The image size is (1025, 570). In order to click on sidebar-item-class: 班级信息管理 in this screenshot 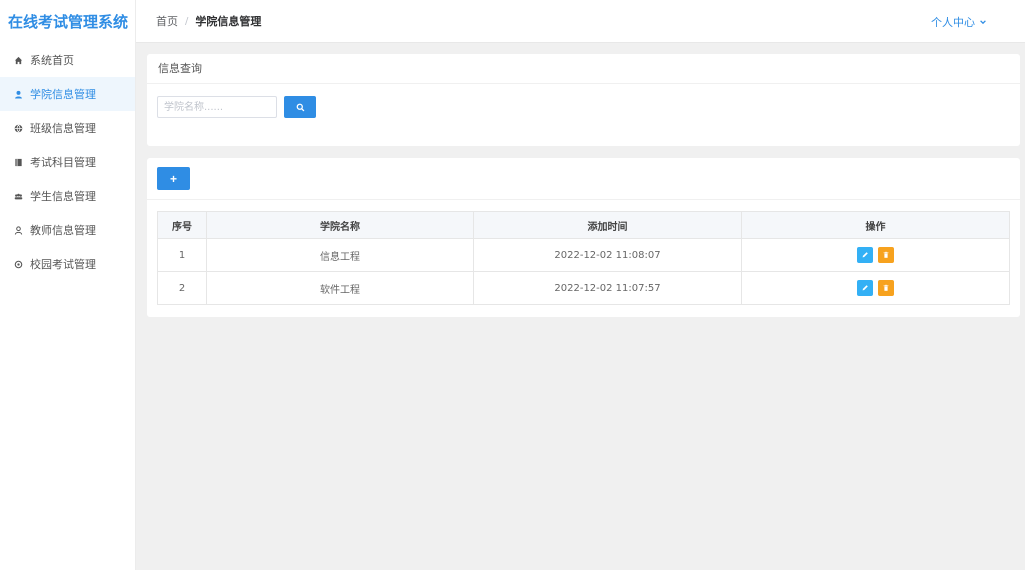, I will do `click(67, 128)`.